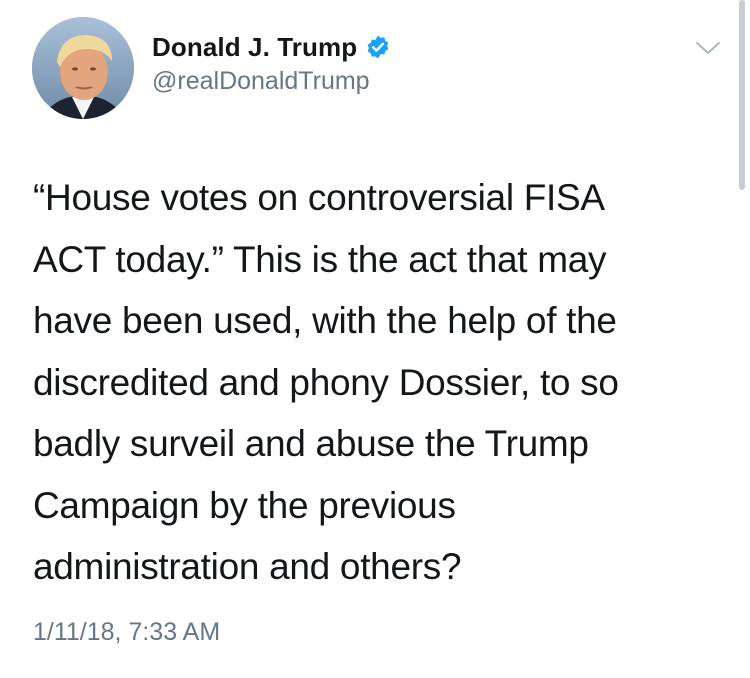 The width and height of the screenshot is (750, 678). Describe the element at coordinates (126, 632) in the screenshot. I see `tweet-timestamp: 1/11/18, 7:33 AM` at that location.